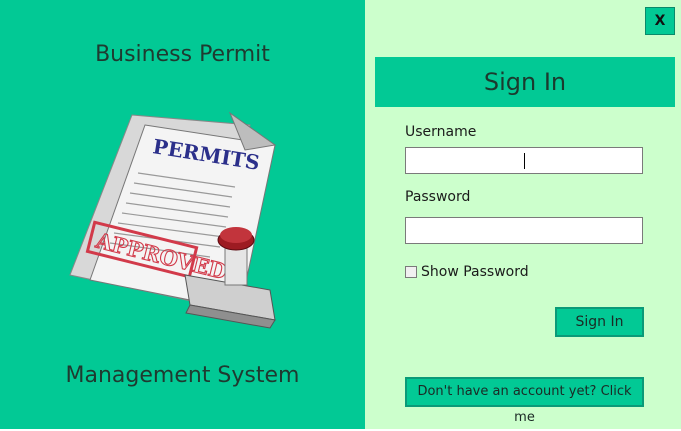 This screenshot has width=681, height=431. What do you see at coordinates (599, 322) in the screenshot?
I see `signin-button: Sign In` at bounding box center [599, 322].